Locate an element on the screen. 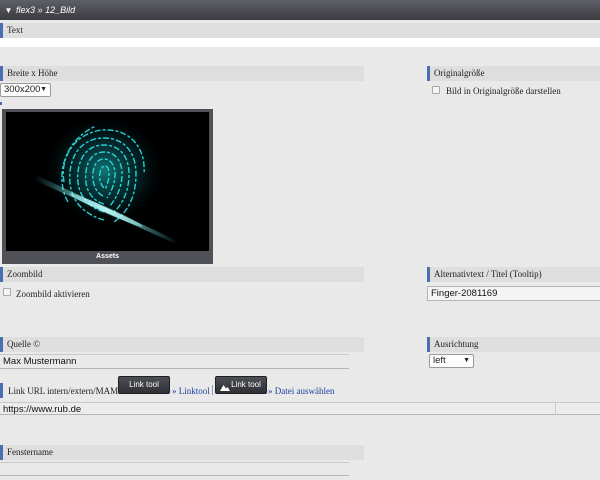  zoom-checkbox is located at coordinates (7, 292).